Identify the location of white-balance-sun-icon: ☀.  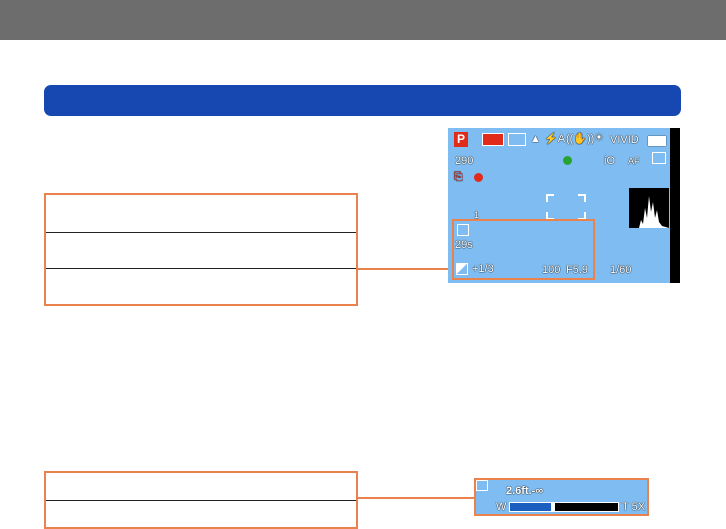
(599, 138).